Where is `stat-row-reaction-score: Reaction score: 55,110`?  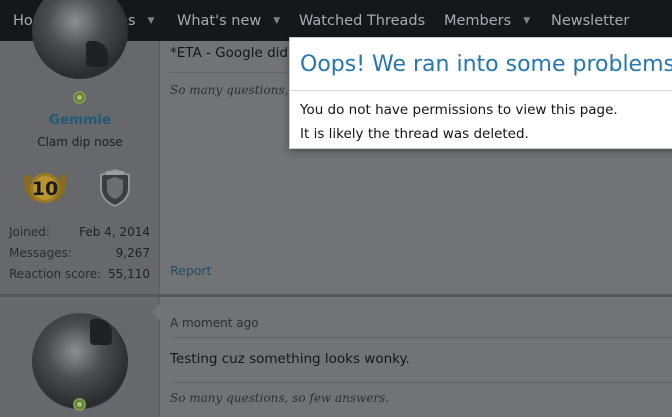
stat-row-reaction-score: Reaction score: 55,110 is located at coordinates (79, 273).